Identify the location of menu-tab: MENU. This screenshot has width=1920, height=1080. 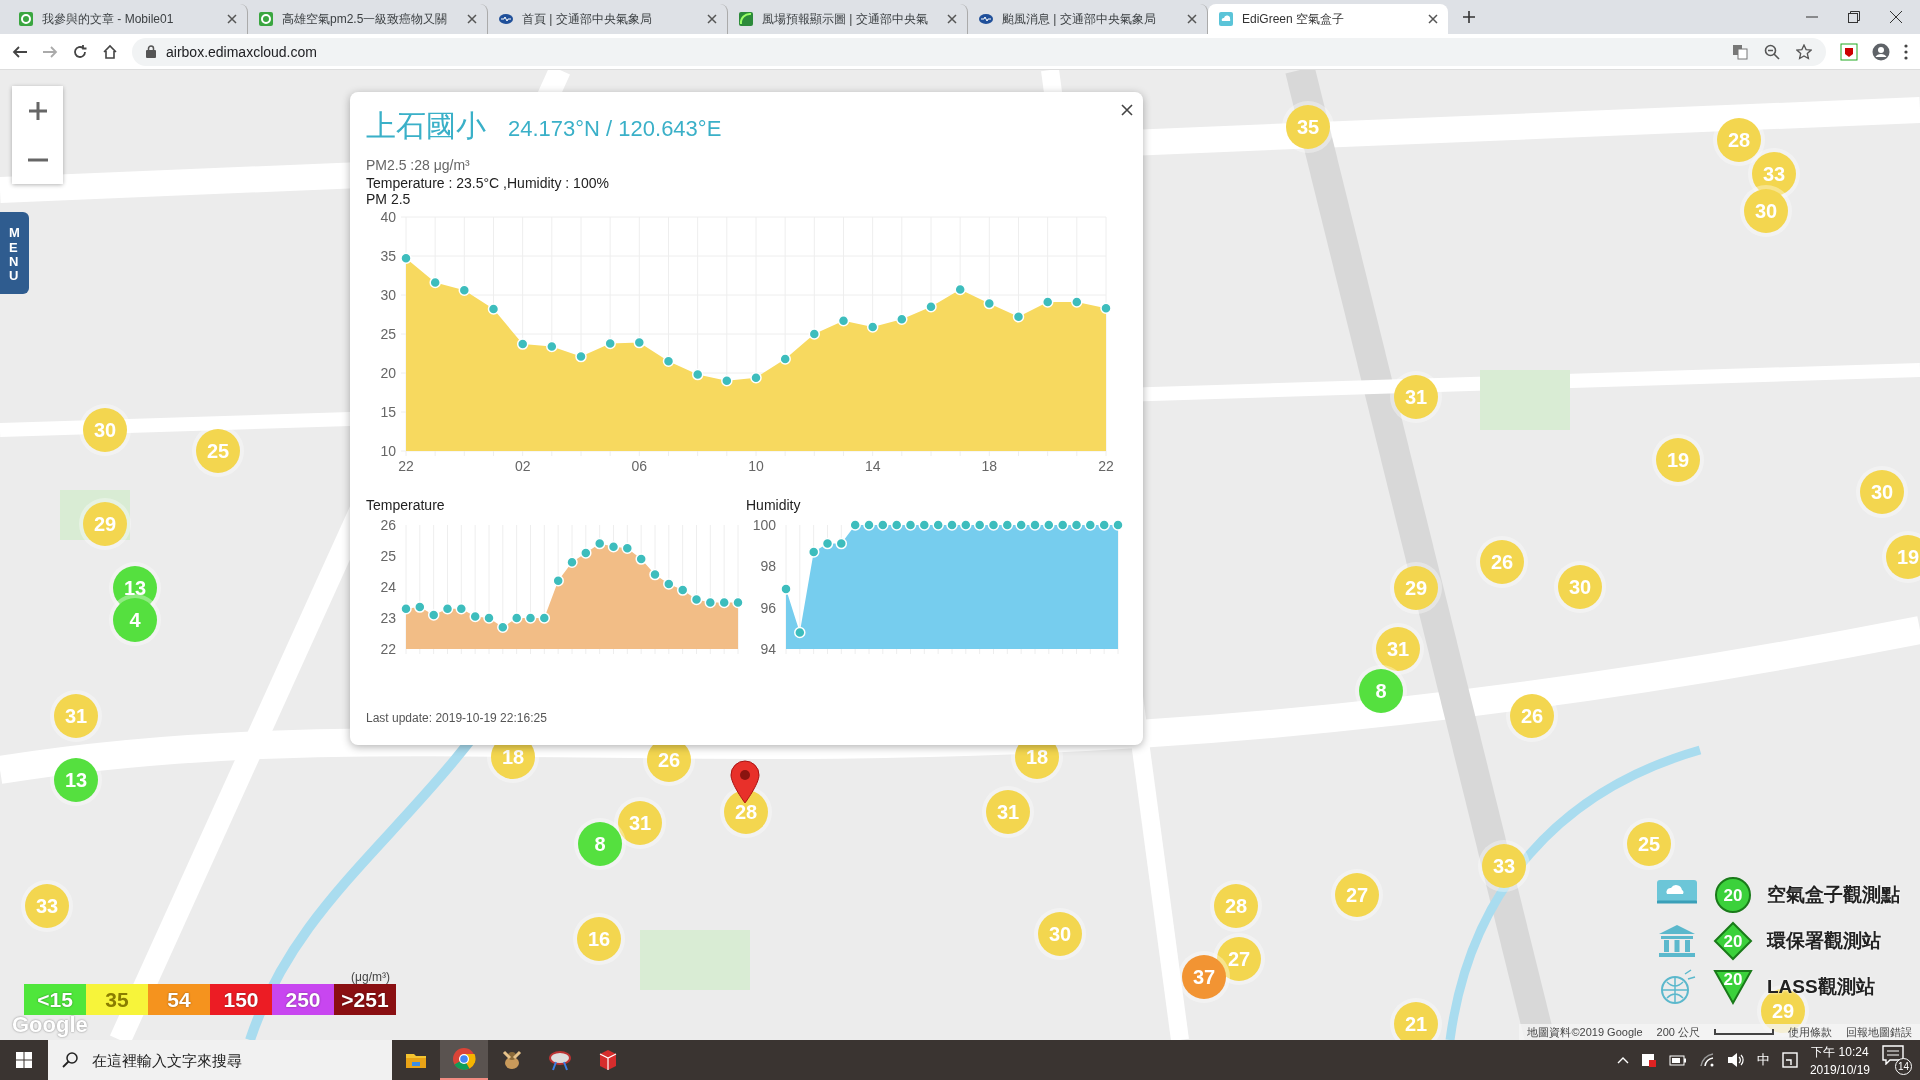
(14, 253).